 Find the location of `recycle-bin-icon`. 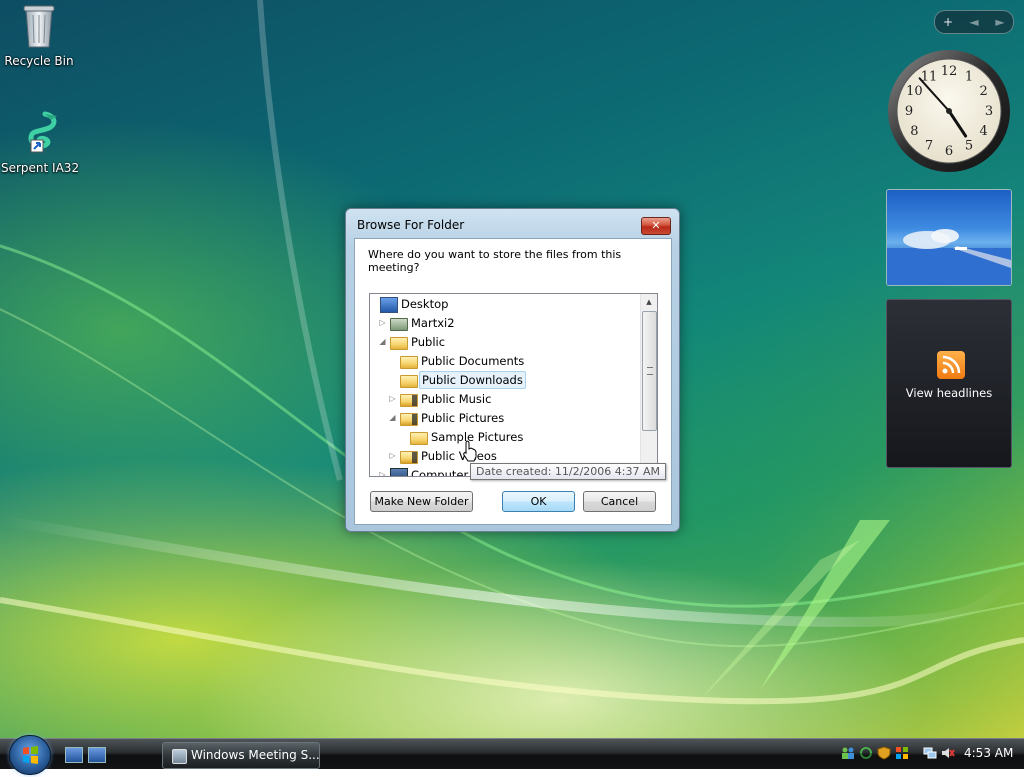

recycle-bin-icon is located at coordinates (39, 26).